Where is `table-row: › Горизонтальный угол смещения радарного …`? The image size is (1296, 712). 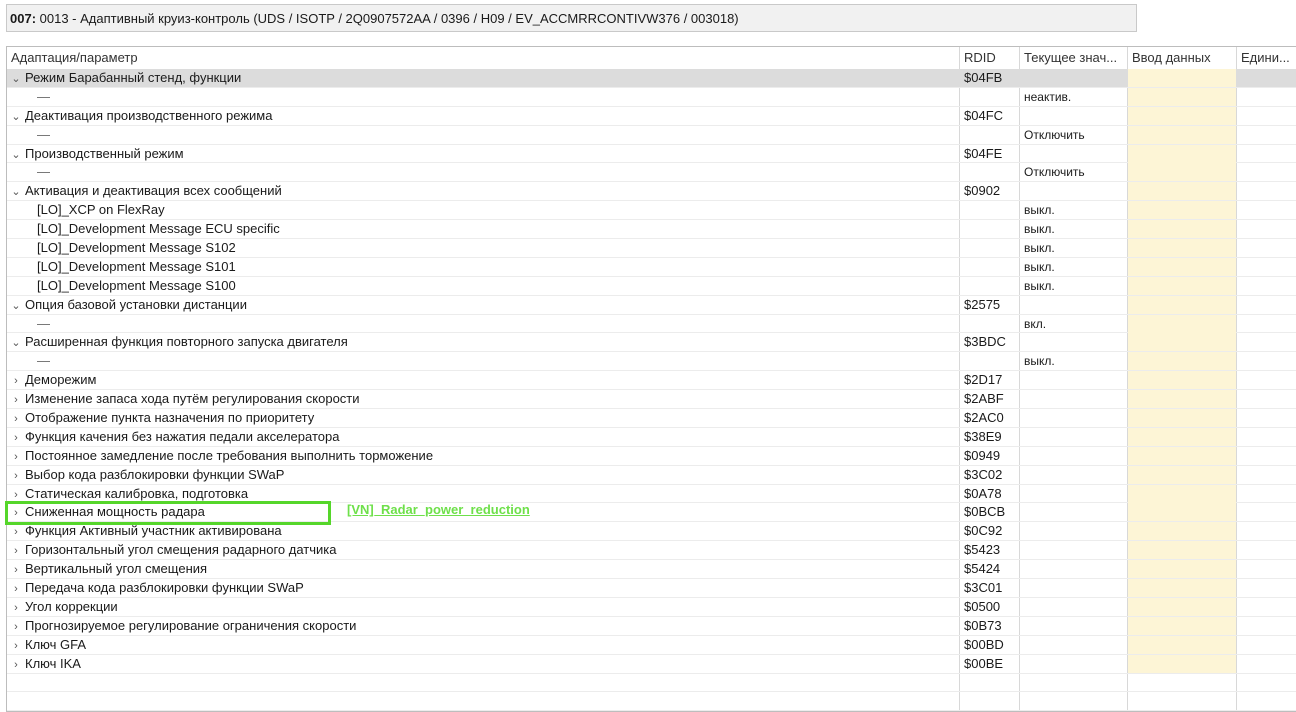
table-row: › Горизонтальный угол смещения радарного … is located at coordinates (651, 551).